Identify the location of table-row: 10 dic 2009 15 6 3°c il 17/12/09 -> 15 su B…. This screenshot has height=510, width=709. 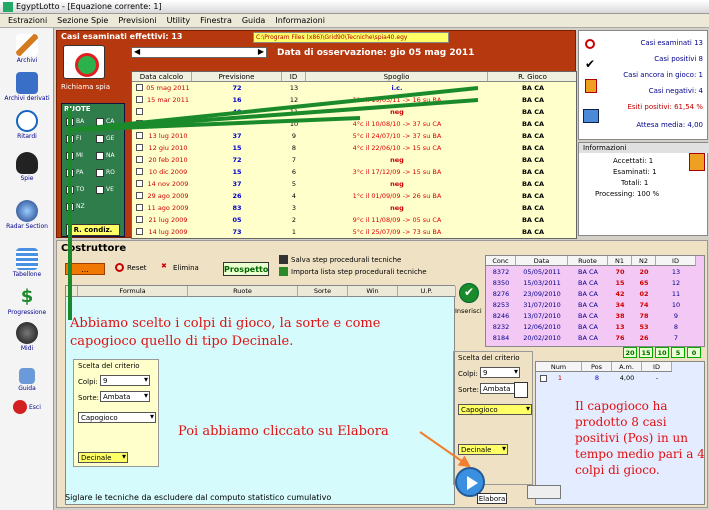
(354, 172).